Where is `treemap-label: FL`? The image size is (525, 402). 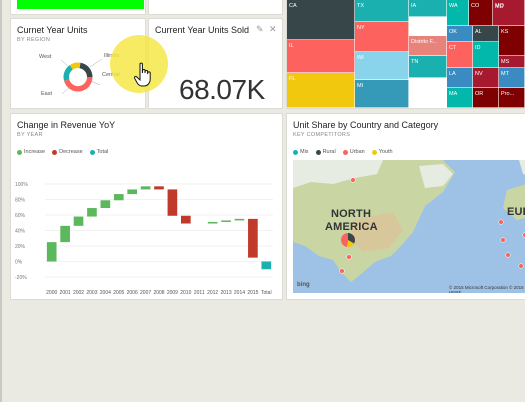
treemap-label: FL is located at coordinates (292, 79).